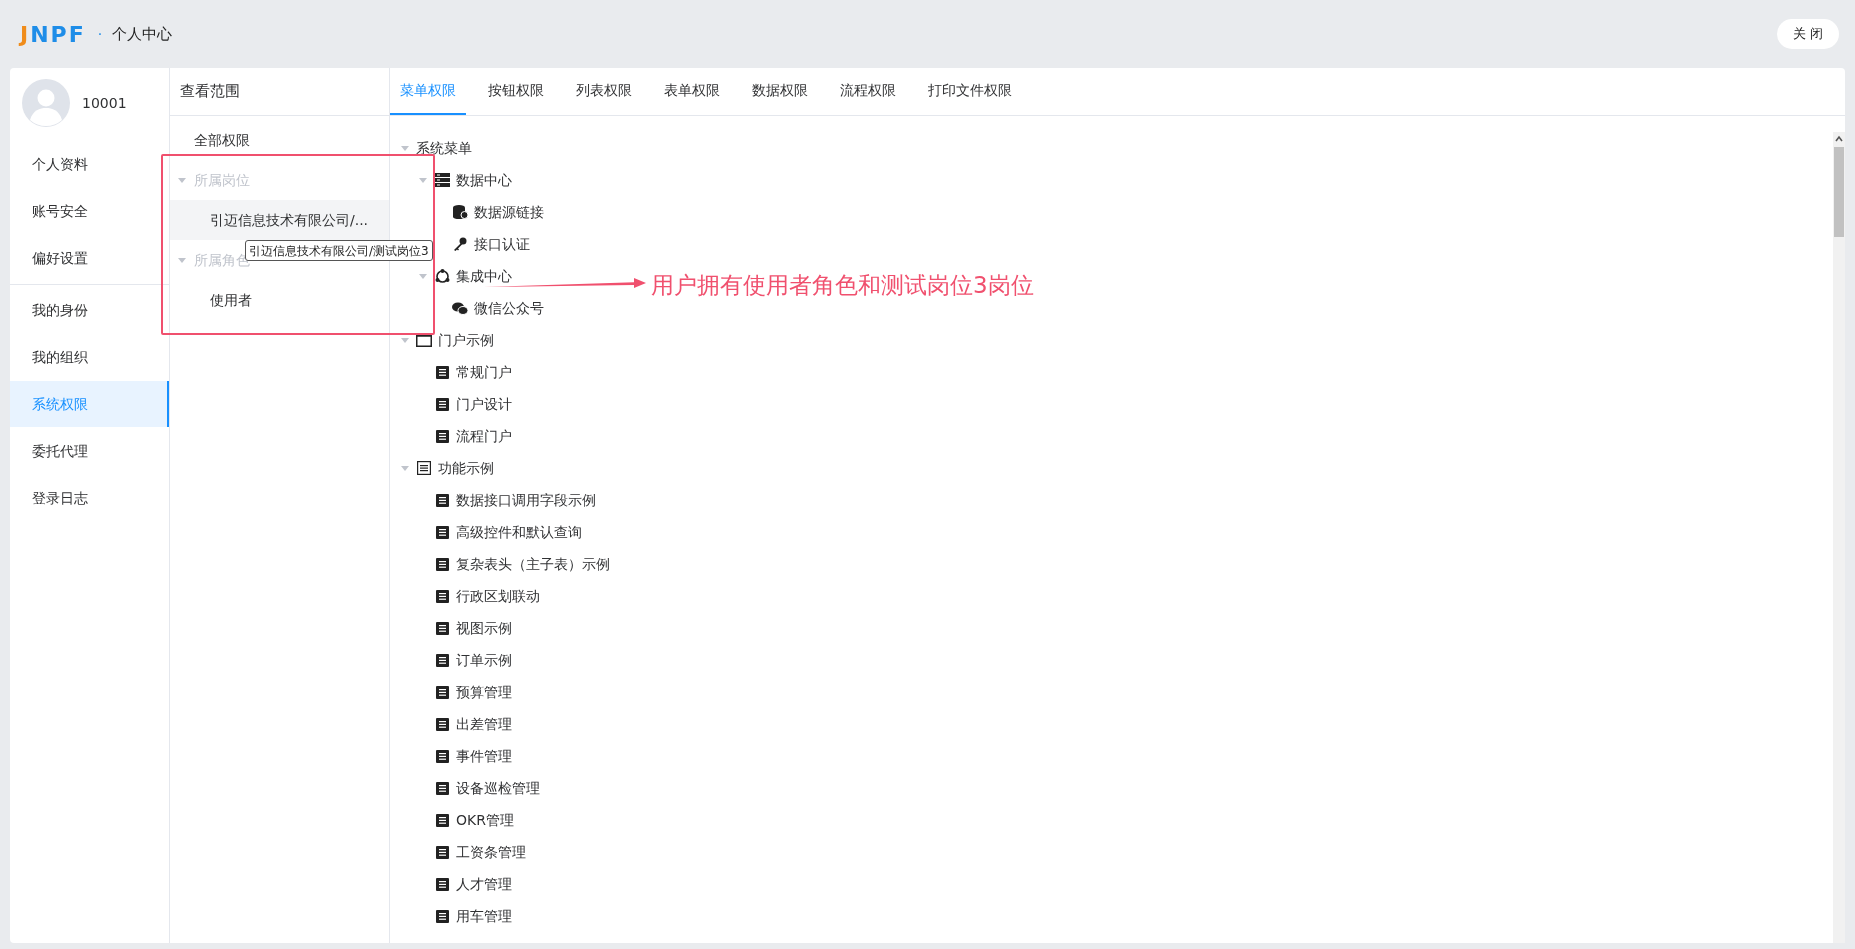 This screenshot has width=1855, height=949. Describe the element at coordinates (509, 212) in the screenshot. I see `tree-item-label: 数据源链接` at that location.